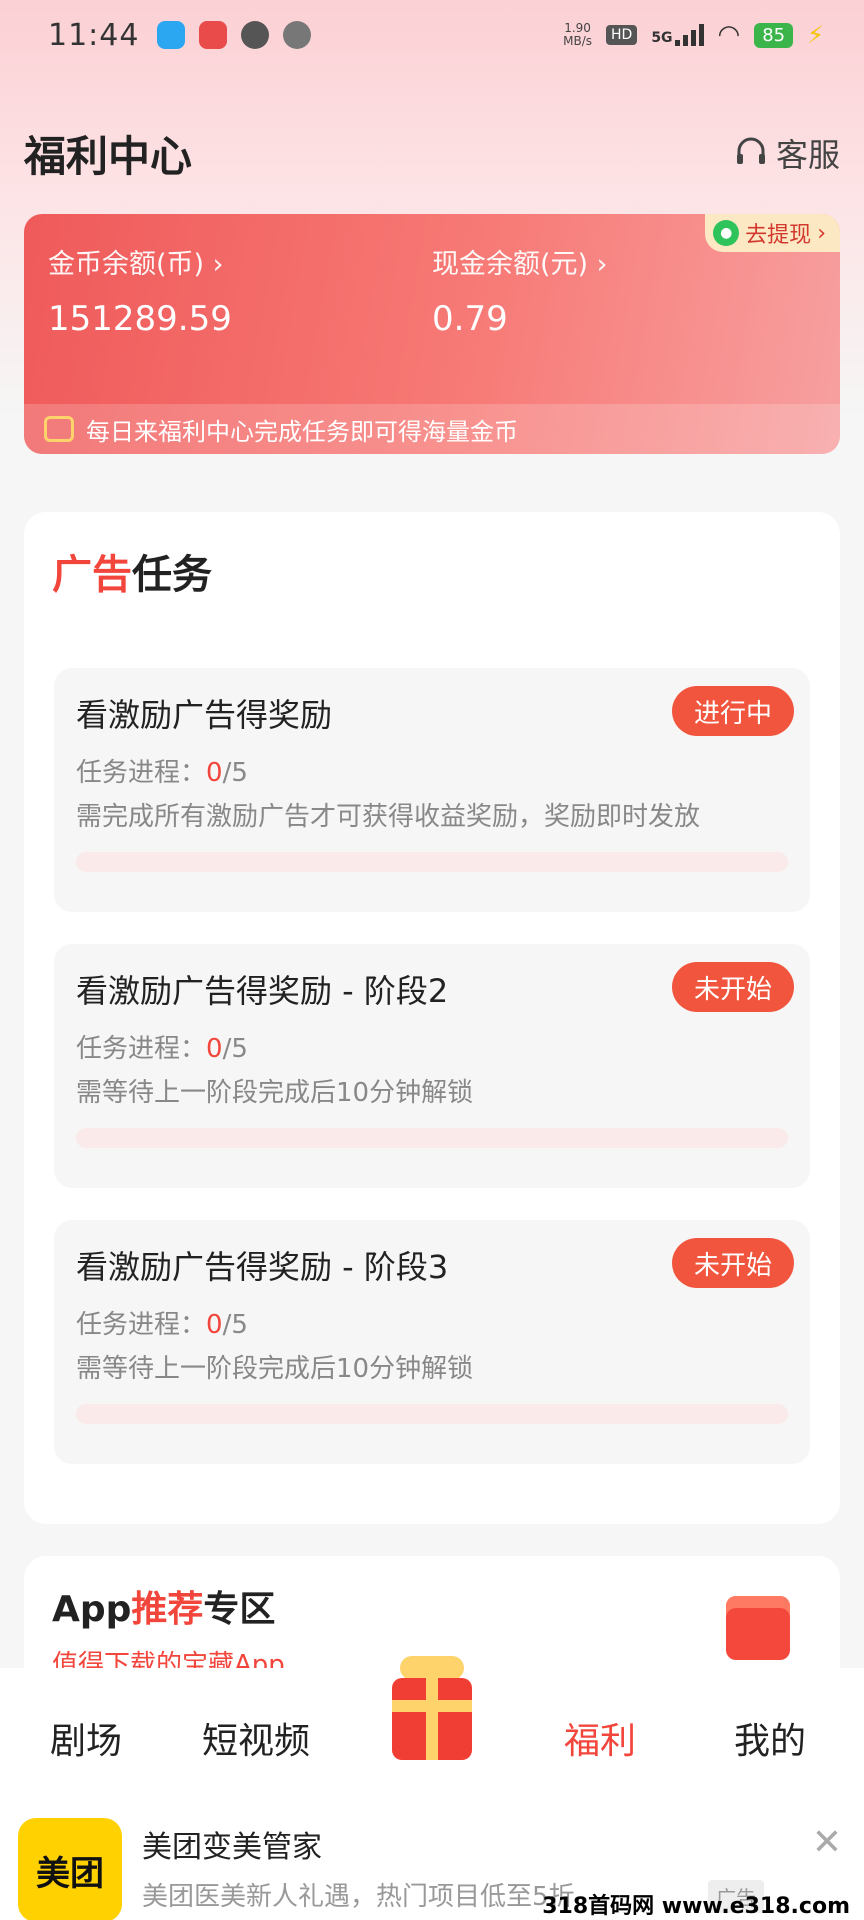  What do you see at coordinates (750, 150) in the screenshot?
I see `headset-icon` at bounding box center [750, 150].